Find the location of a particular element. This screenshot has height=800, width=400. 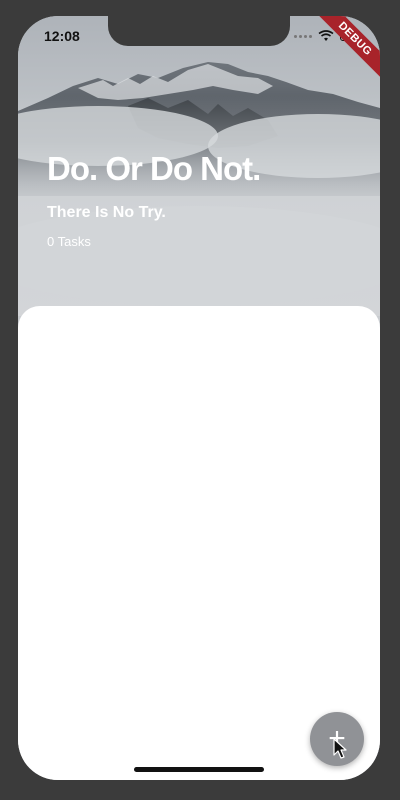

device-notch is located at coordinates (199, 31).